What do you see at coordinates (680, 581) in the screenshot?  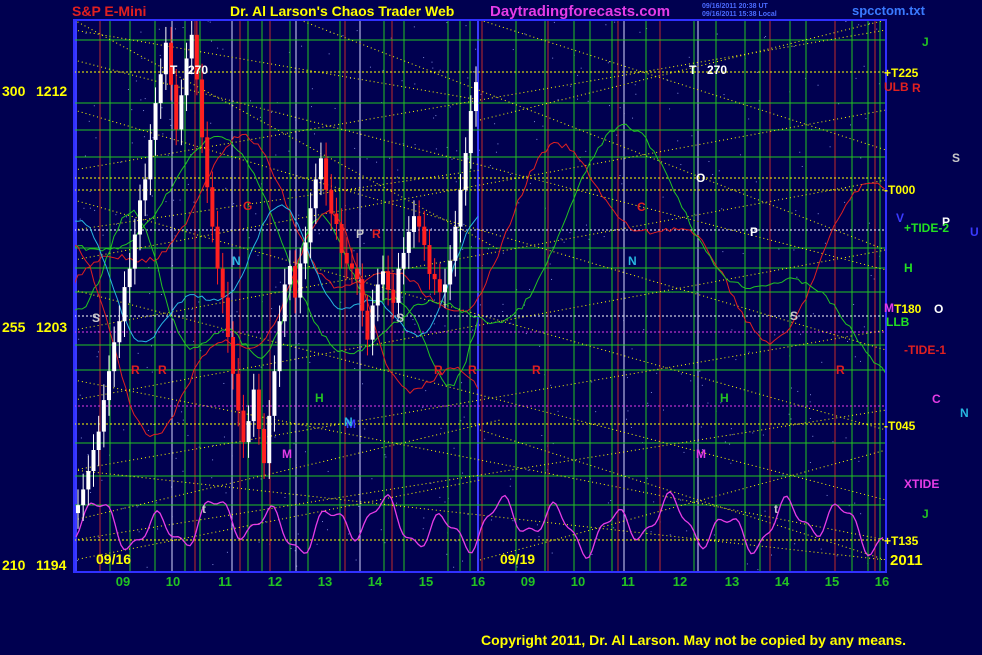 I see `hour-tick-label: 12` at bounding box center [680, 581].